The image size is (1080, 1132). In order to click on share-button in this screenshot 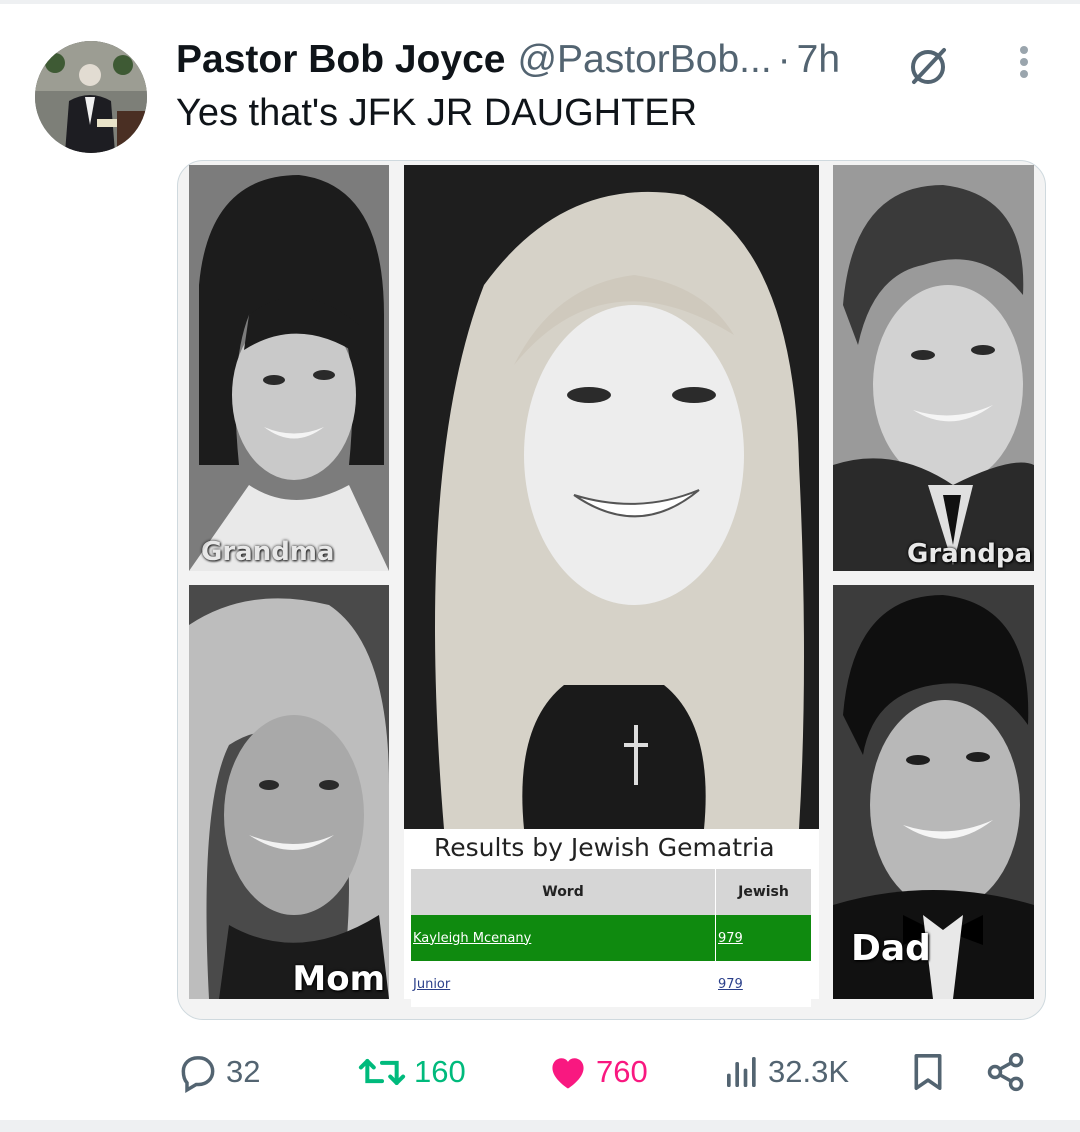, I will do `click(1006, 1072)`.